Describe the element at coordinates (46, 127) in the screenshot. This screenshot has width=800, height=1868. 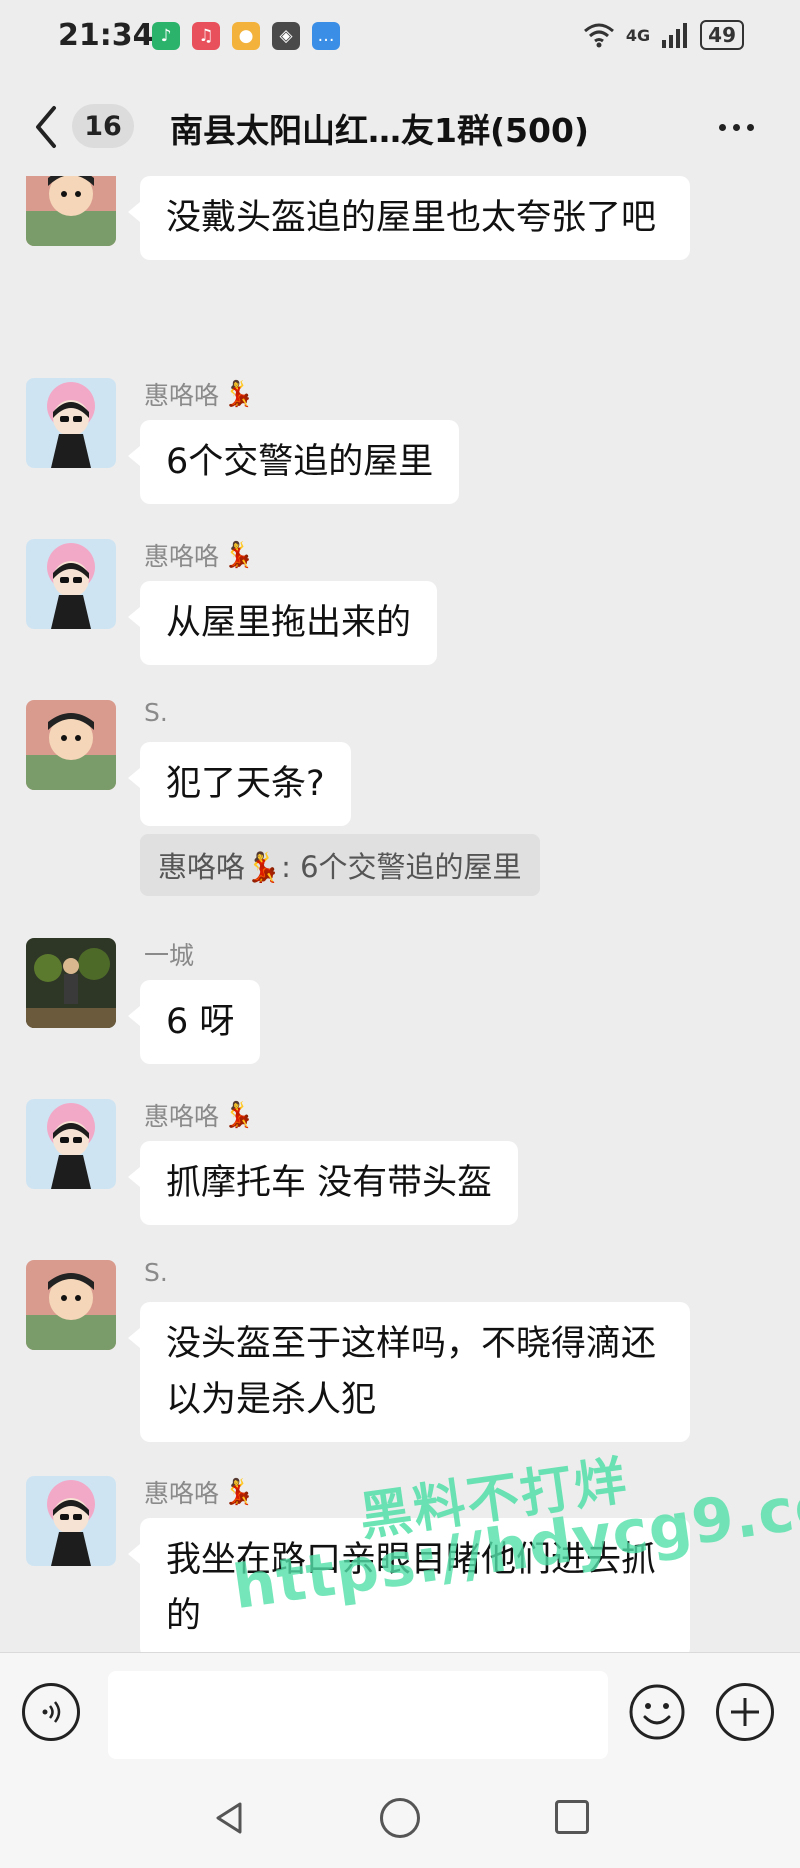
I see `back-arrow-icon` at that location.